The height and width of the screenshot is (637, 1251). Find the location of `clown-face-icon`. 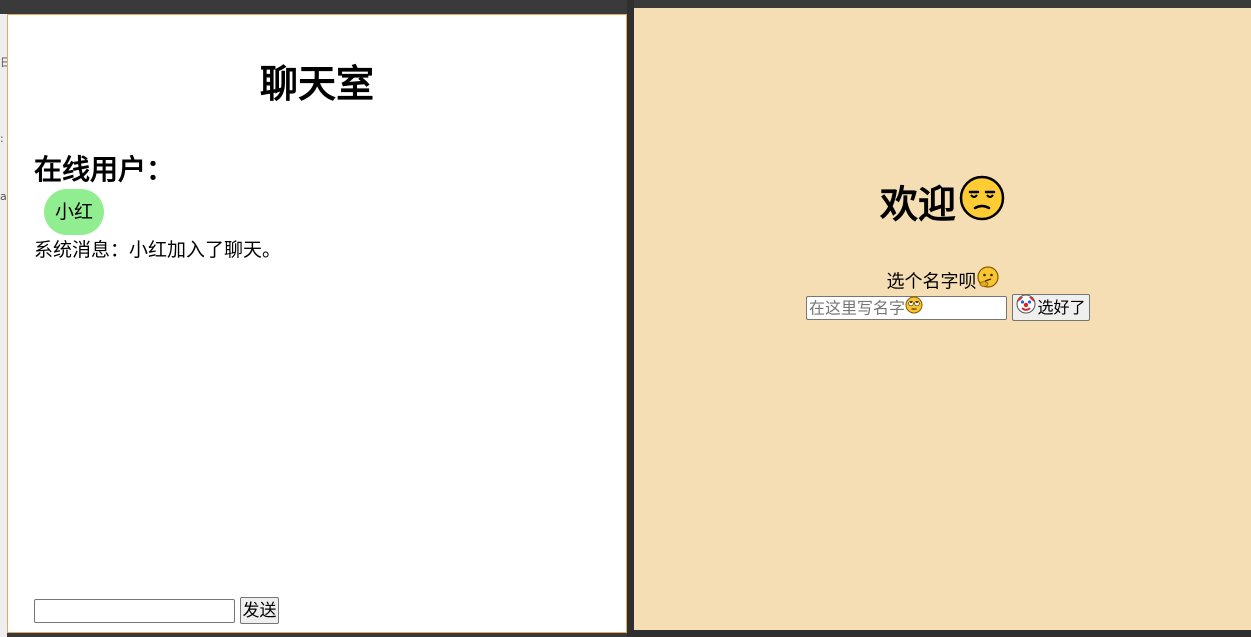

clown-face-icon is located at coordinates (1026, 307).